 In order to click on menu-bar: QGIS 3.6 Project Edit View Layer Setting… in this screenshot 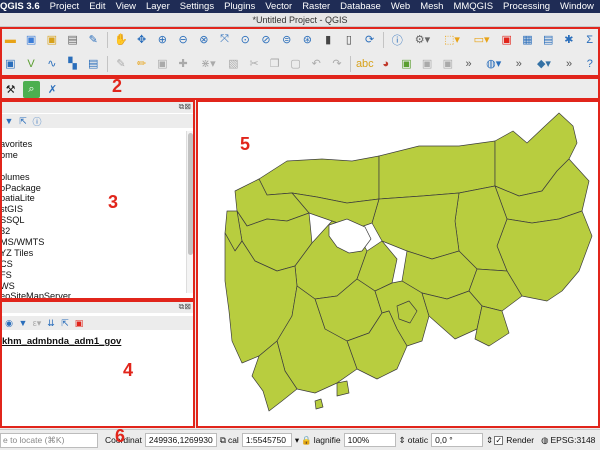, I will do `click(300, 6)`.